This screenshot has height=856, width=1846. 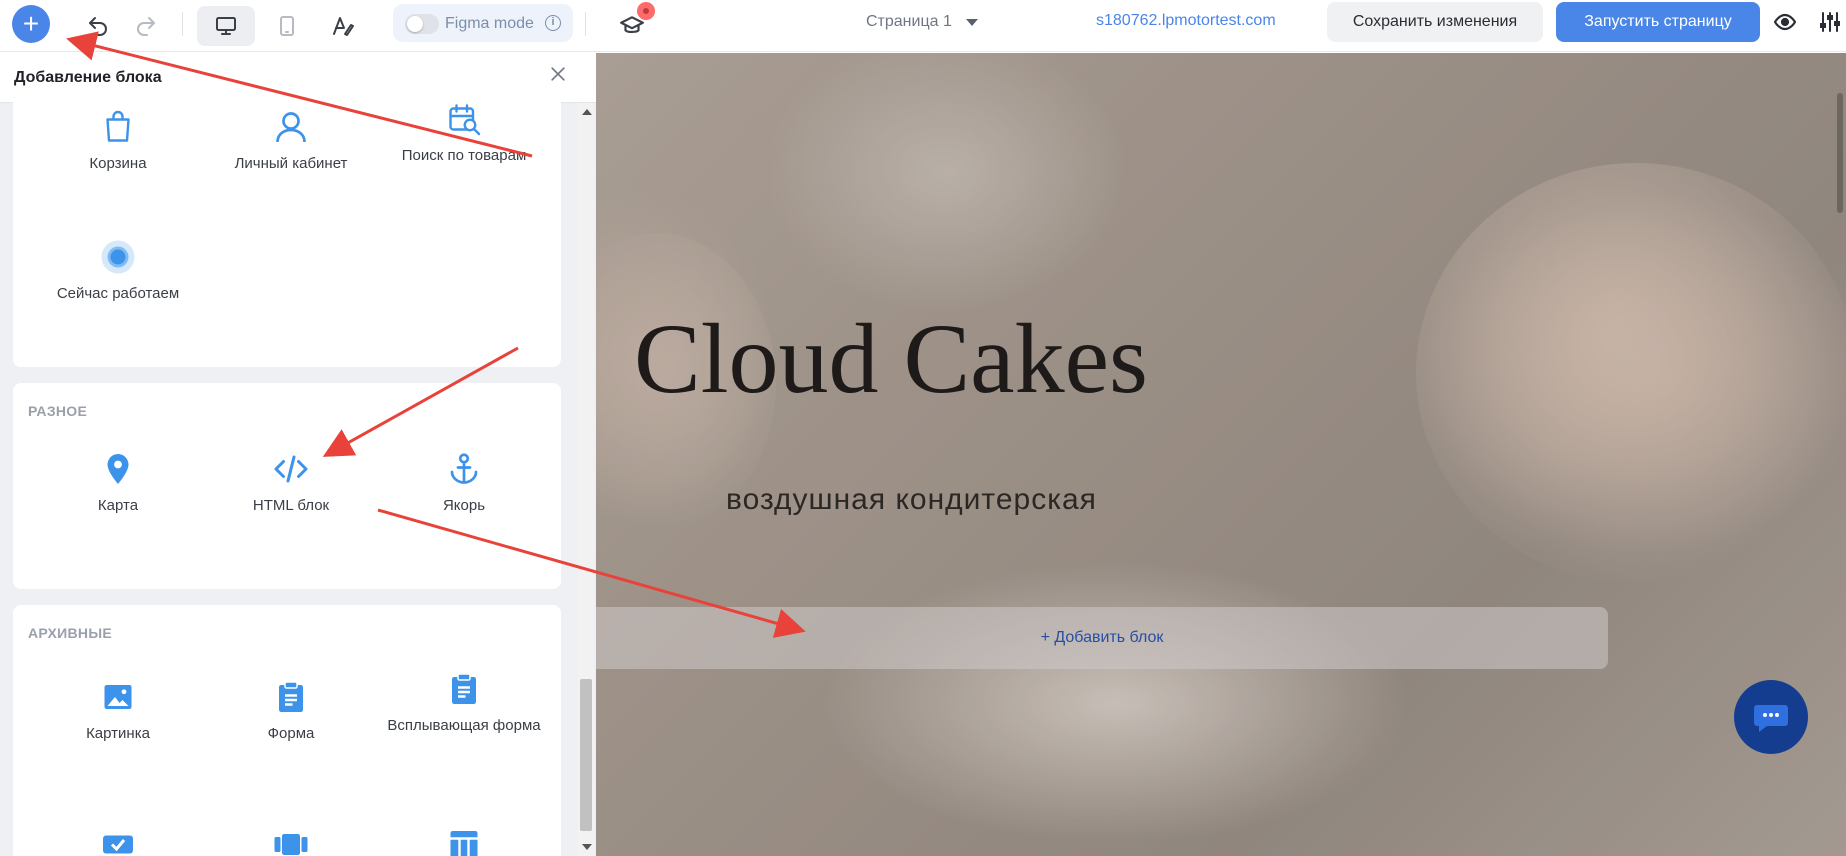 I want to click on redo-button, so click(x=146, y=26).